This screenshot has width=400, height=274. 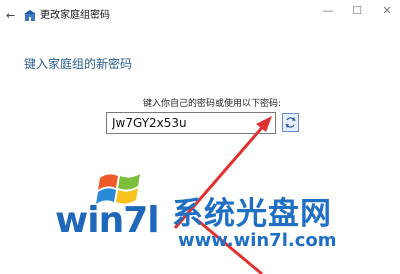 What do you see at coordinates (257, 240) in the screenshot?
I see `brand-url: www.win7l.com` at bounding box center [257, 240].